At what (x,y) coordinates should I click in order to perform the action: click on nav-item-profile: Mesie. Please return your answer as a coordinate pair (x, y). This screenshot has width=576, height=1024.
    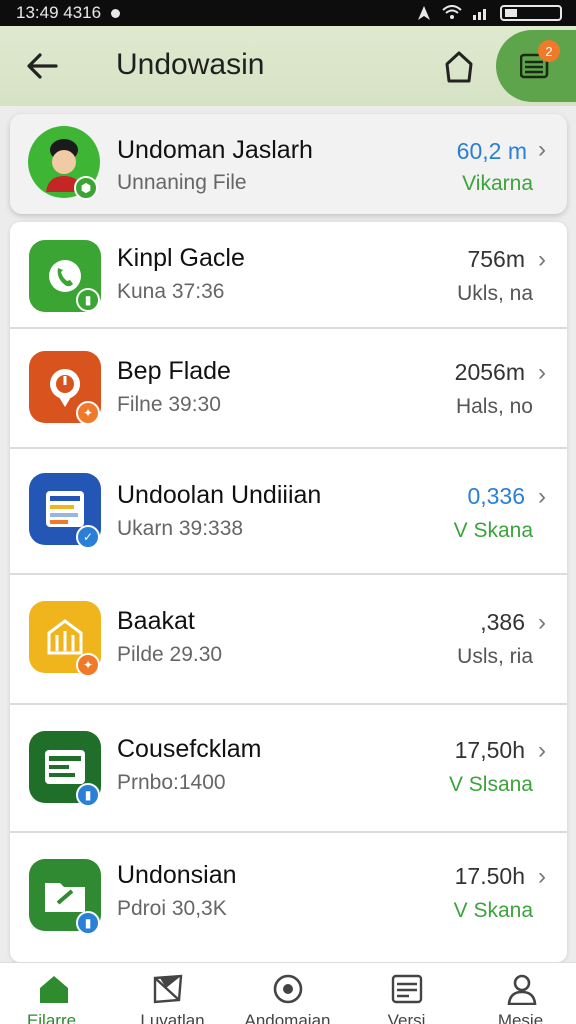
    Looking at the image, I should click on (518, 993).